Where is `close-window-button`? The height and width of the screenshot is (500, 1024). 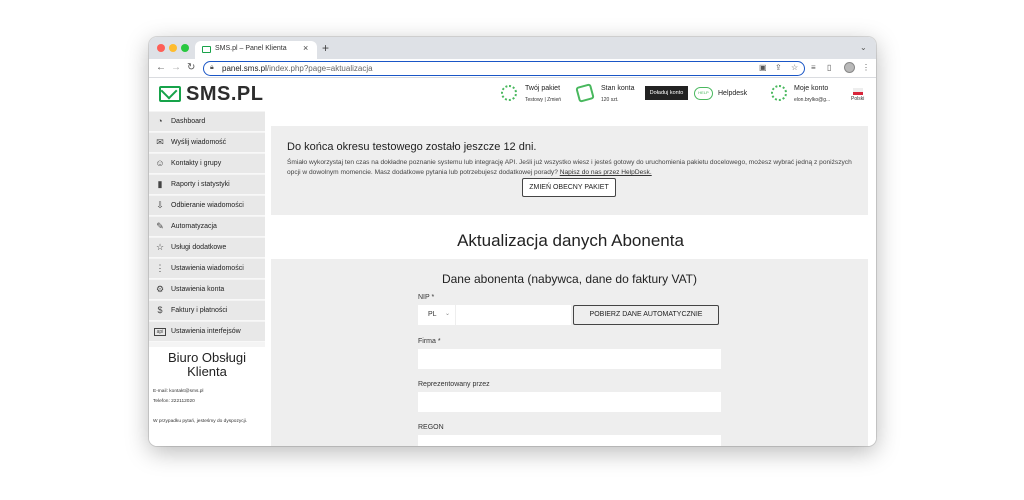
close-window-button is located at coordinates (161, 48).